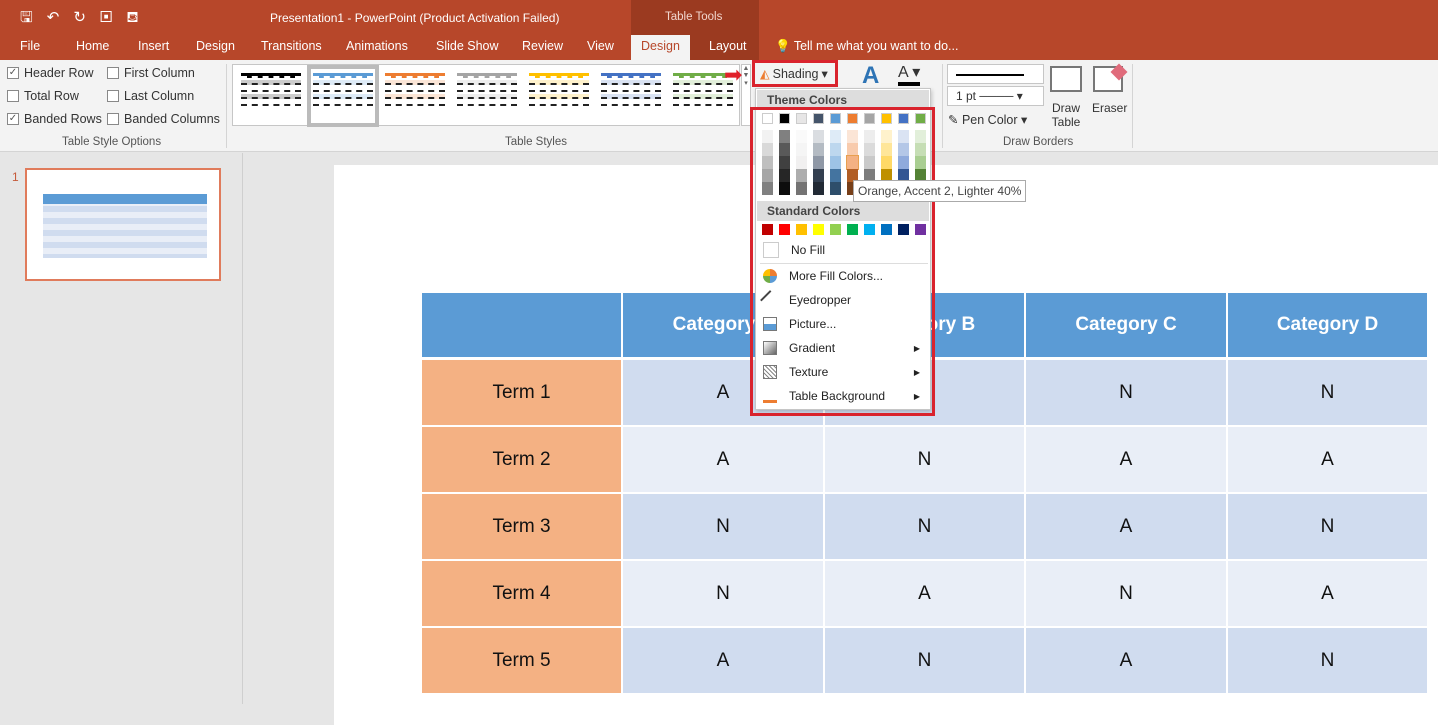 The width and height of the screenshot is (1438, 725). Describe the element at coordinates (1126, 325) in the screenshot. I see `table-header-cell: Category C` at that location.